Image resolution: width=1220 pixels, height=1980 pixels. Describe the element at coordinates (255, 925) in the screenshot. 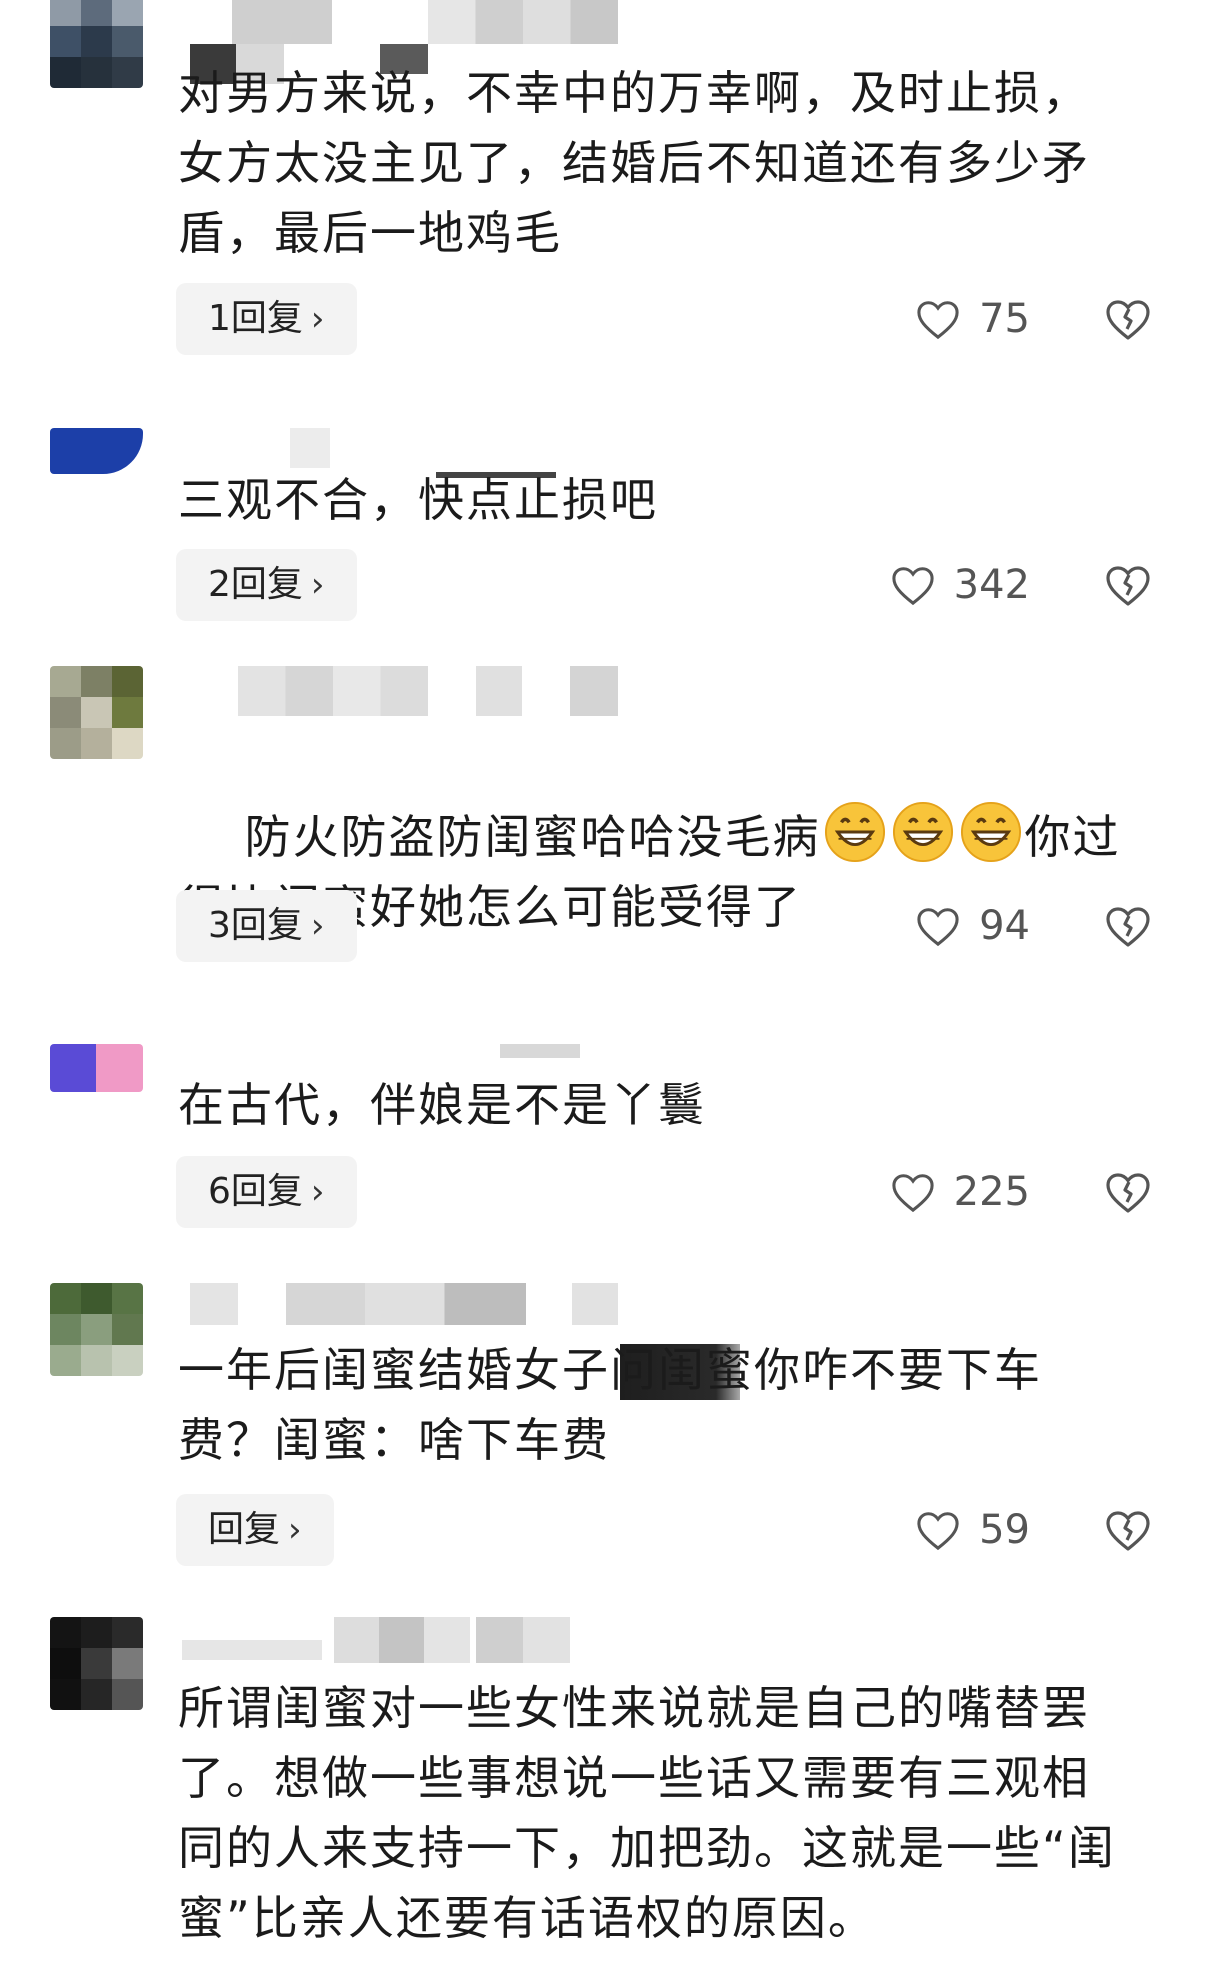

I see `reply-label: 3回复` at that location.